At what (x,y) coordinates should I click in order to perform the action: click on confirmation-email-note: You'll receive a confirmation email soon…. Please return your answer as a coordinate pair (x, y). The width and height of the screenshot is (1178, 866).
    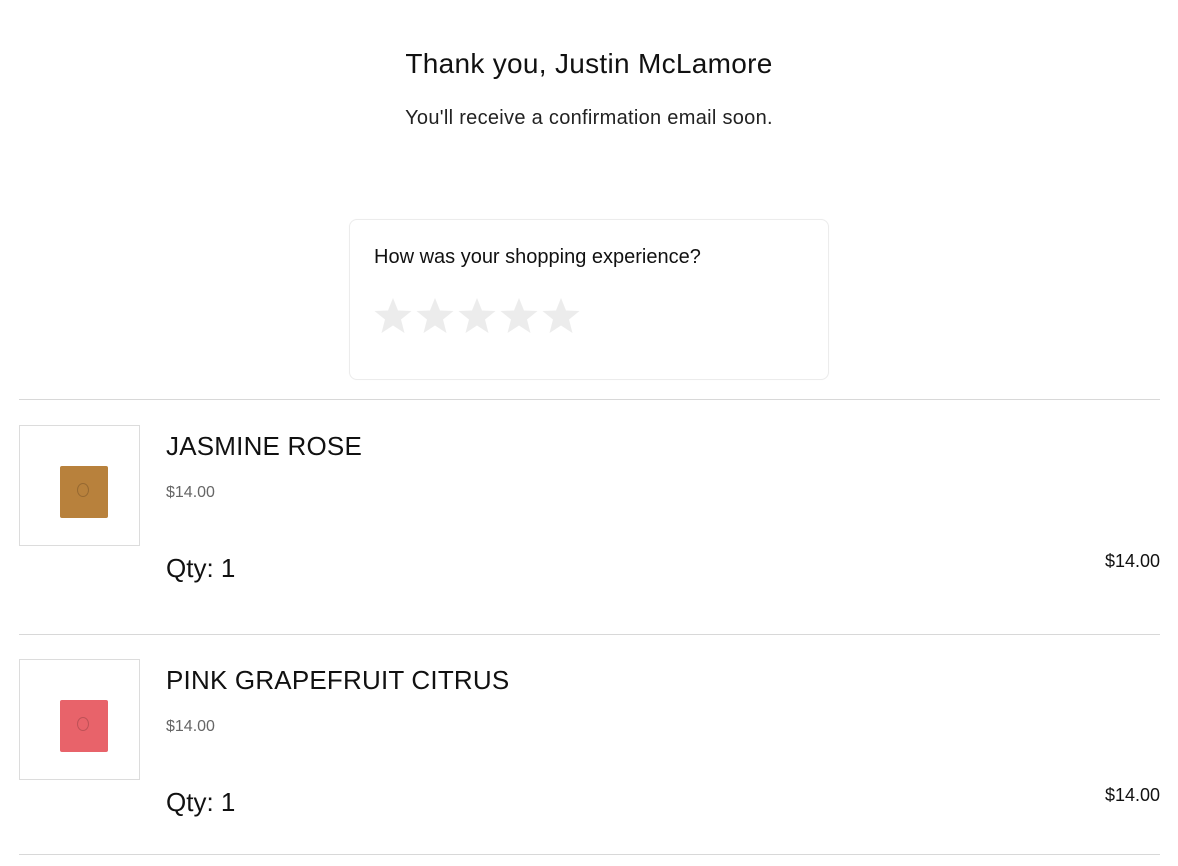
    Looking at the image, I should click on (589, 118).